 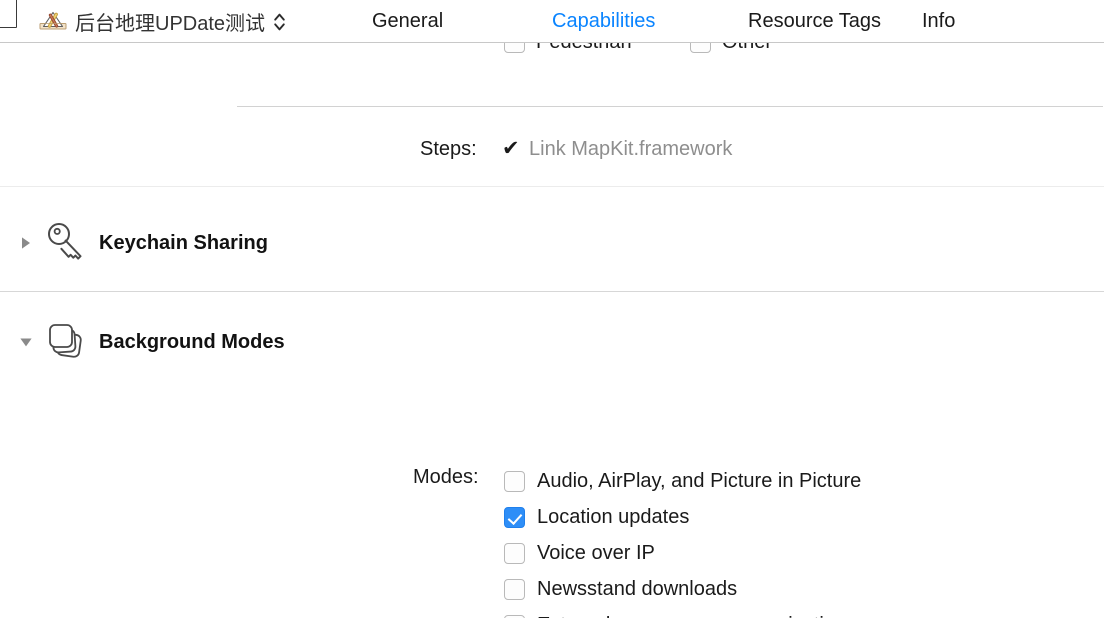 What do you see at coordinates (514, 616) in the screenshot?
I see `checkbox-external-accessory` at bounding box center [514, 616].